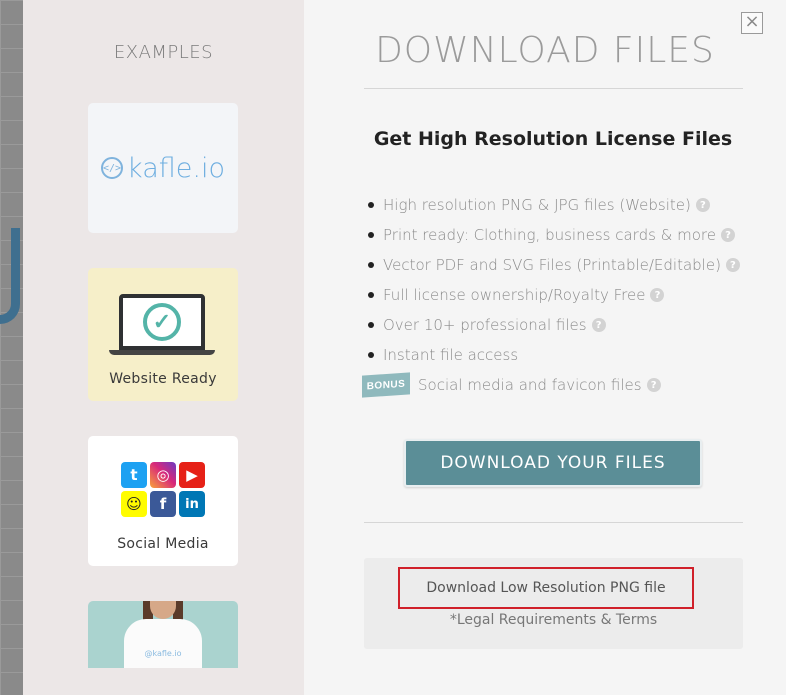 Image resolution: width=786 pixels, height=695 pixels. I want to click on feature-item: Over 10+ professional files ?, so click(552, 325).